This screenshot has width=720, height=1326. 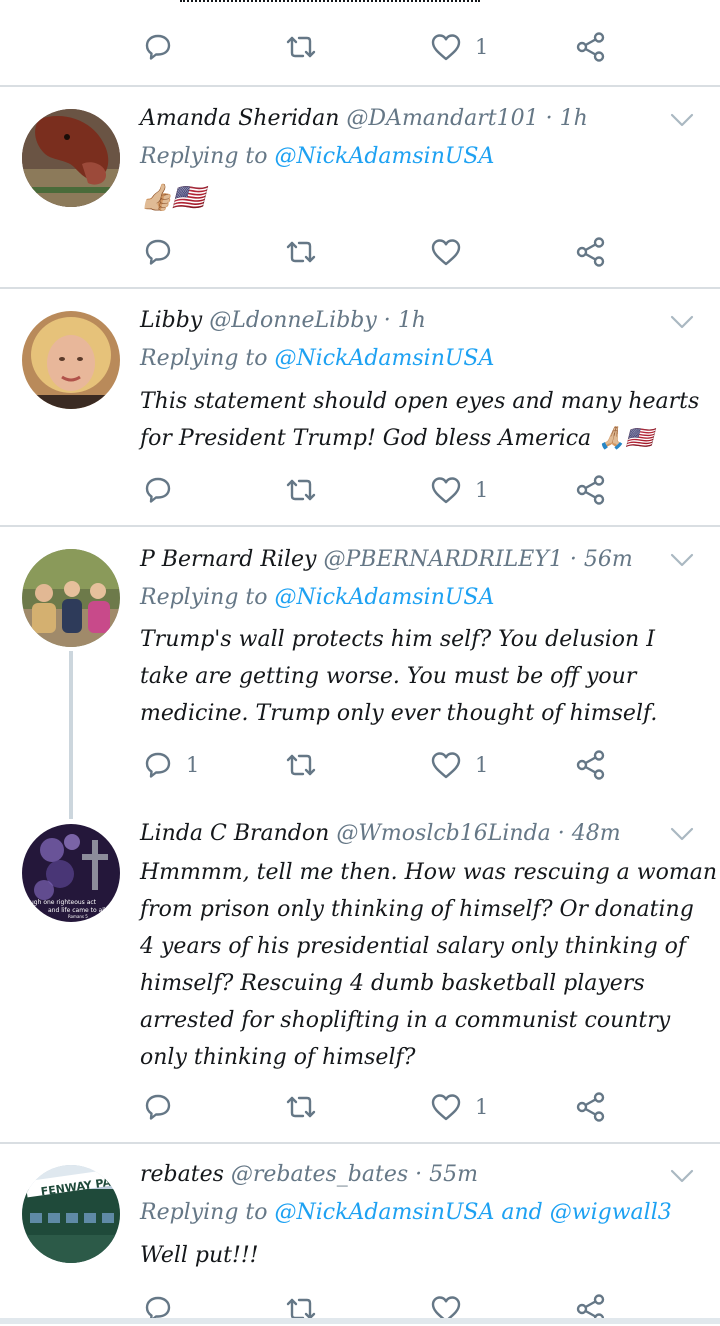 What do you see at coordinates (182, 1174) in the screenshot?
I see `display-name: rebates` at bounding box center [182, 1174].